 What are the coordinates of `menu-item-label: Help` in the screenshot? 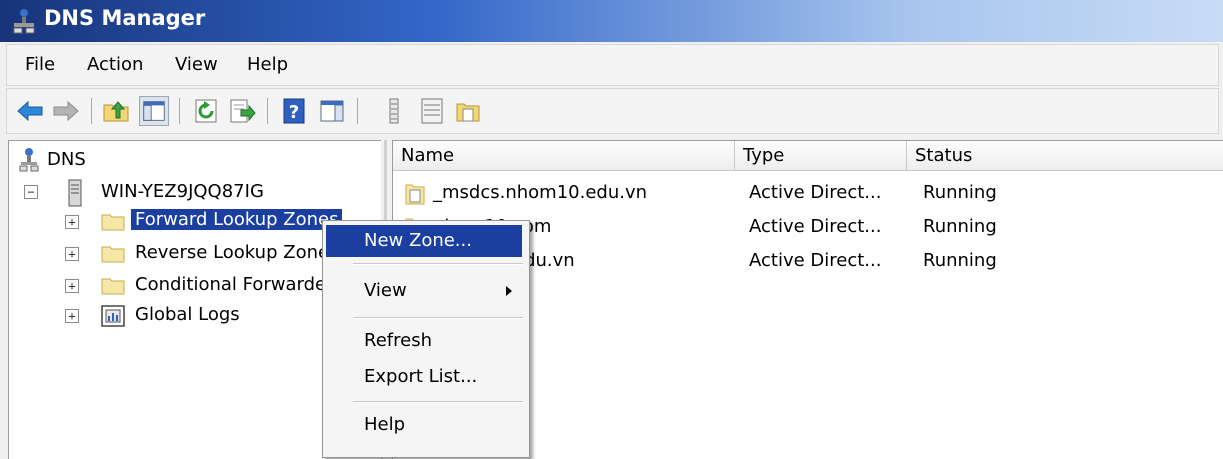 It's located at (385, 424).